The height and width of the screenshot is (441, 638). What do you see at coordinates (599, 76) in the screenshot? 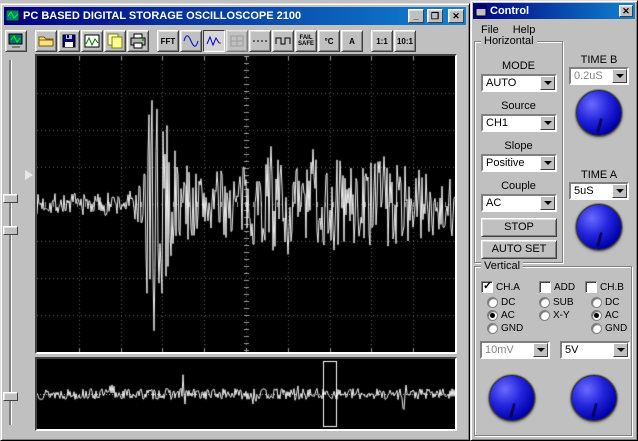
I see `time-b-select: 0.2uS` at bounding box center [599, 76].